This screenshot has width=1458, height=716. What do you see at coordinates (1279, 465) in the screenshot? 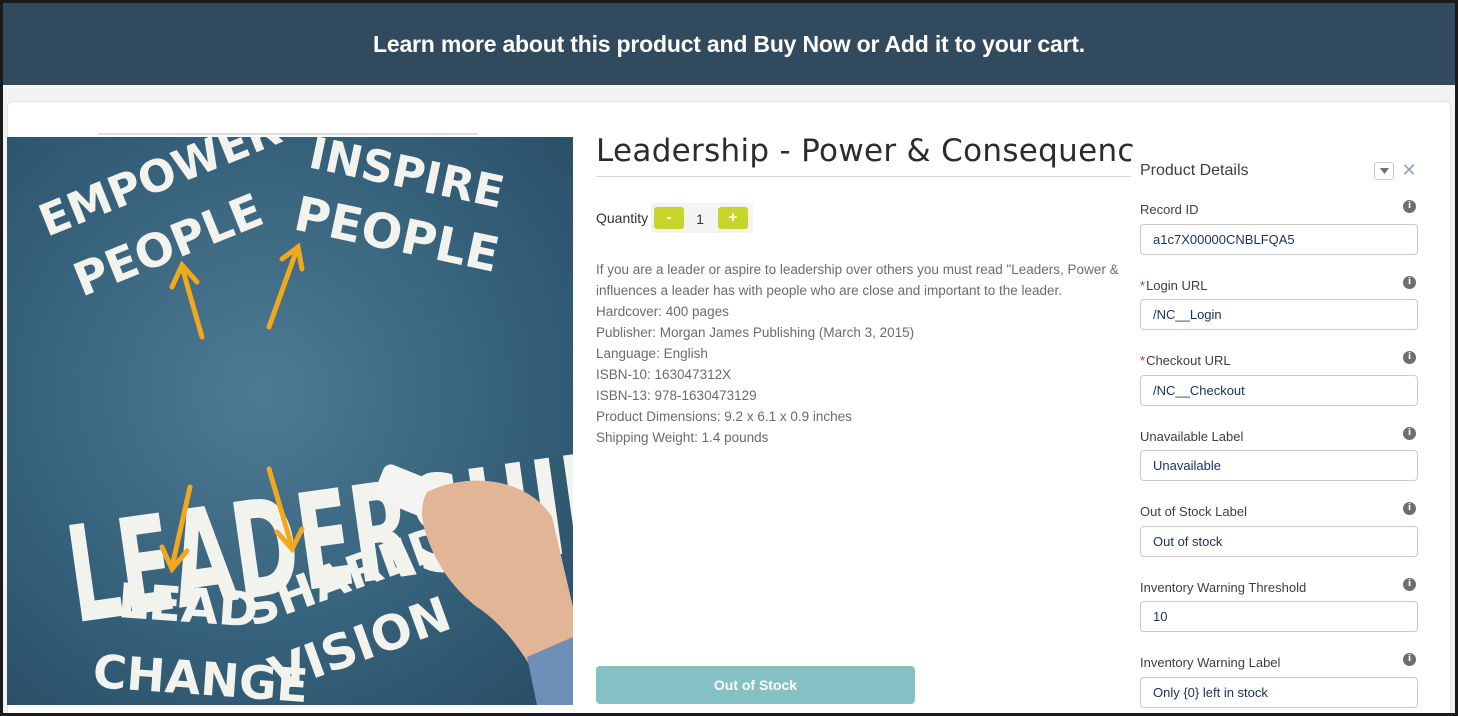
I see `unavailable-label-field` at bounding box center [1279, 465].